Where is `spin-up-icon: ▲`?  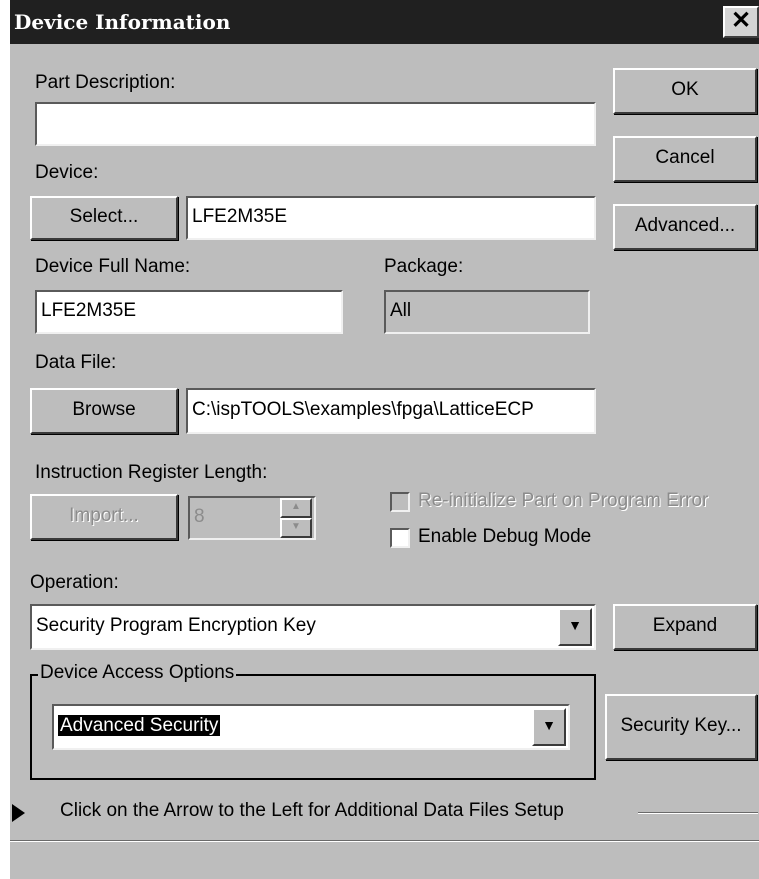 spin-up-icon: ▲ is located at coordinates (296, 508).